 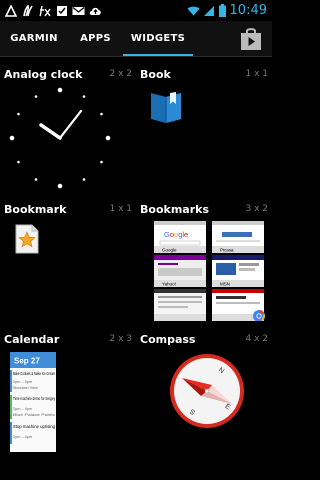 What do you see at coordinates (209, 271) in the screenshot?
I see `bookmarks-preview: Google Google Picasa Yahoo! MSN` at bounding box center [209, 271].